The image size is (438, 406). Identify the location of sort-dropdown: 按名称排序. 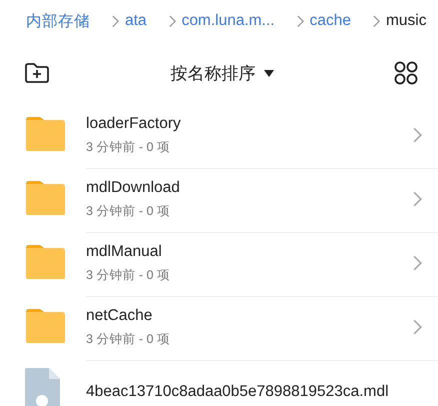
(222, 73).